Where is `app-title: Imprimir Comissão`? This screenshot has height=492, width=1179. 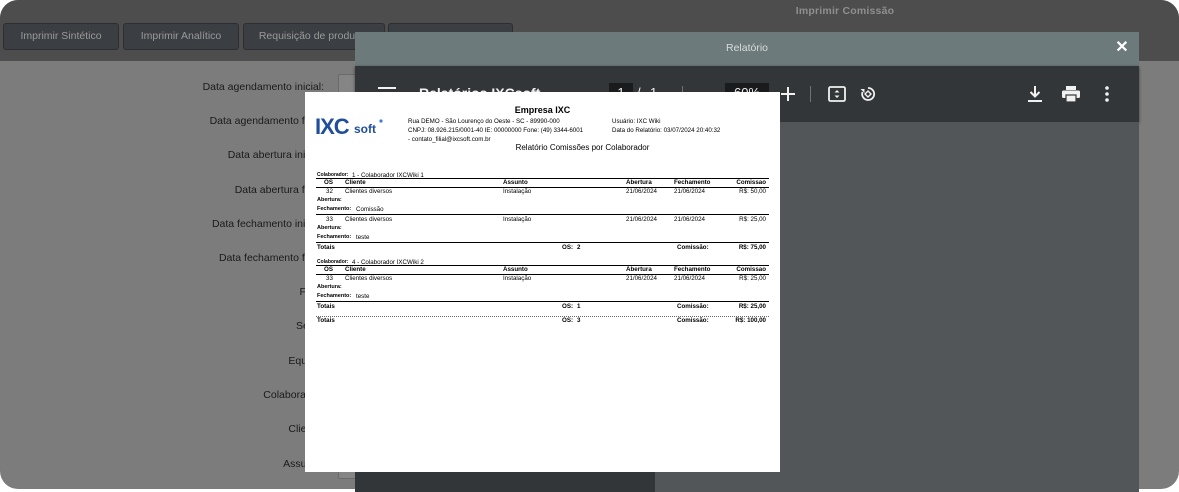 app-title: Imprimir Comissão is located at coordinates (845, 11).